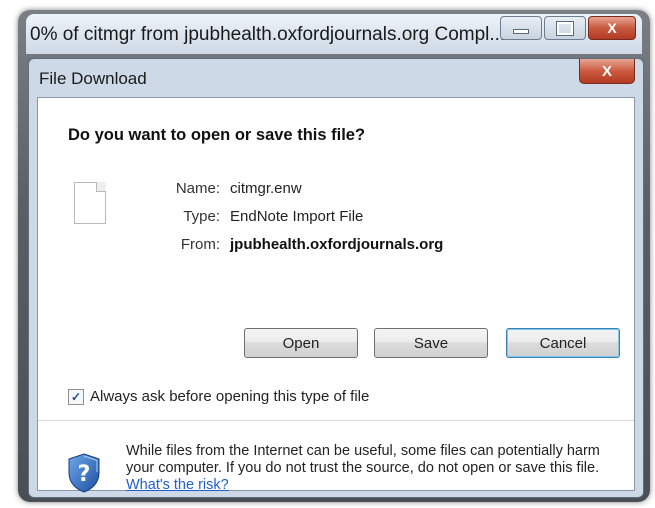 The image size is (655, 508). I want to click on dialog-close-button: X, so click(607, 71).